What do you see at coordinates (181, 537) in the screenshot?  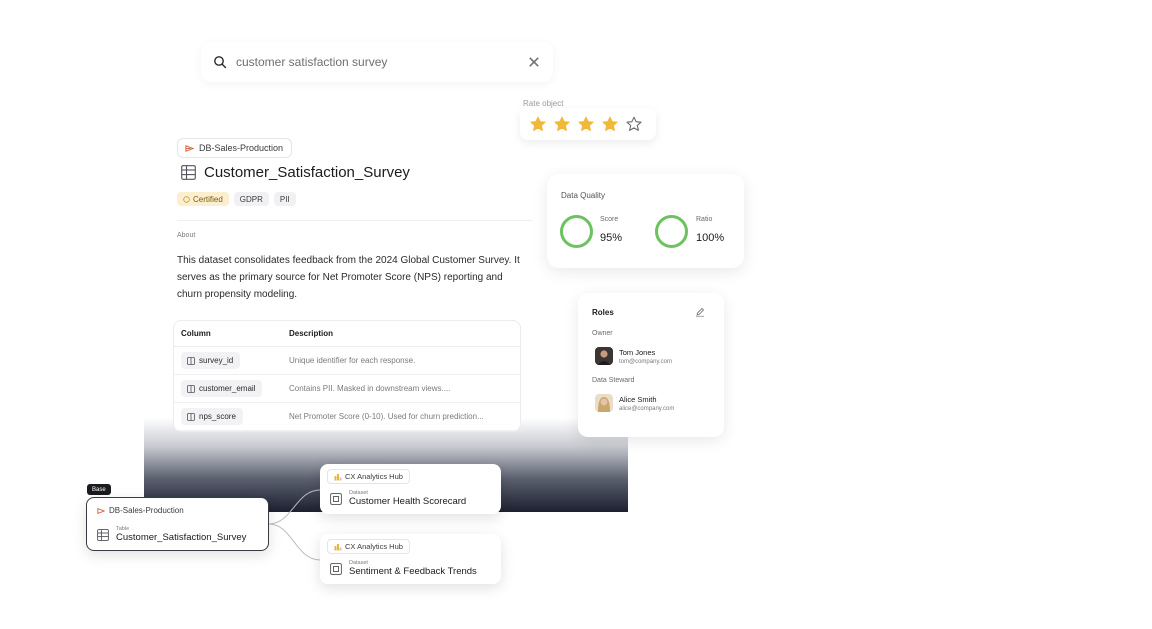 I see `base-name: Customer_Satisfaction_Survey` at bounding box center [181, 537].